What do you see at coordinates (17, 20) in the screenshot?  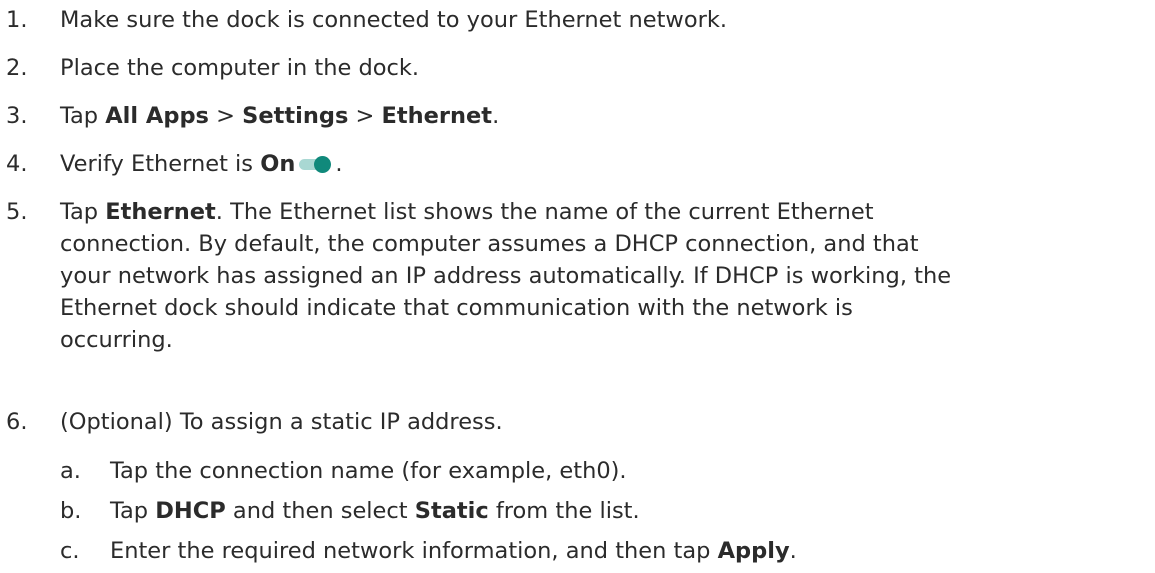 I see `step-number: 1.` at bounding box center [17, 20].